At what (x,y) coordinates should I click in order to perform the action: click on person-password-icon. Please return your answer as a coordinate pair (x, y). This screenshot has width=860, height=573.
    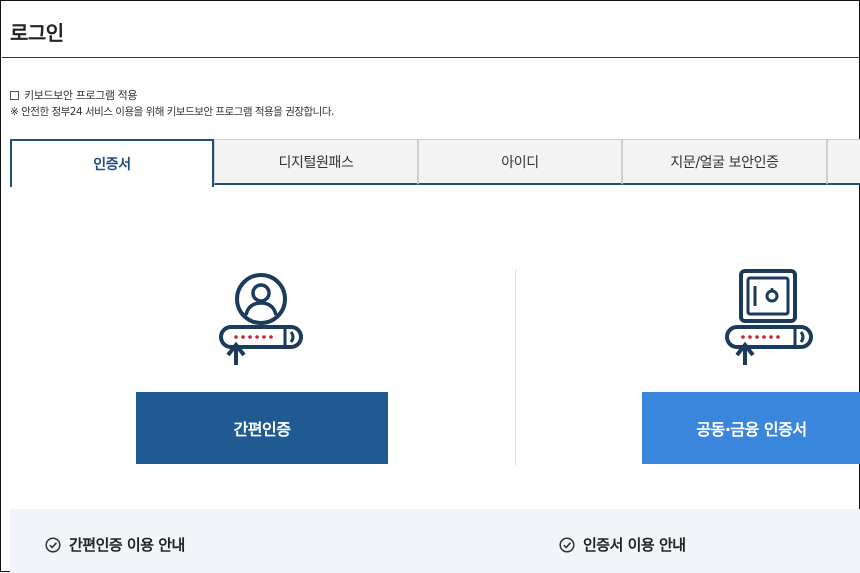
    Looking at the image, I should click on (261, 319).